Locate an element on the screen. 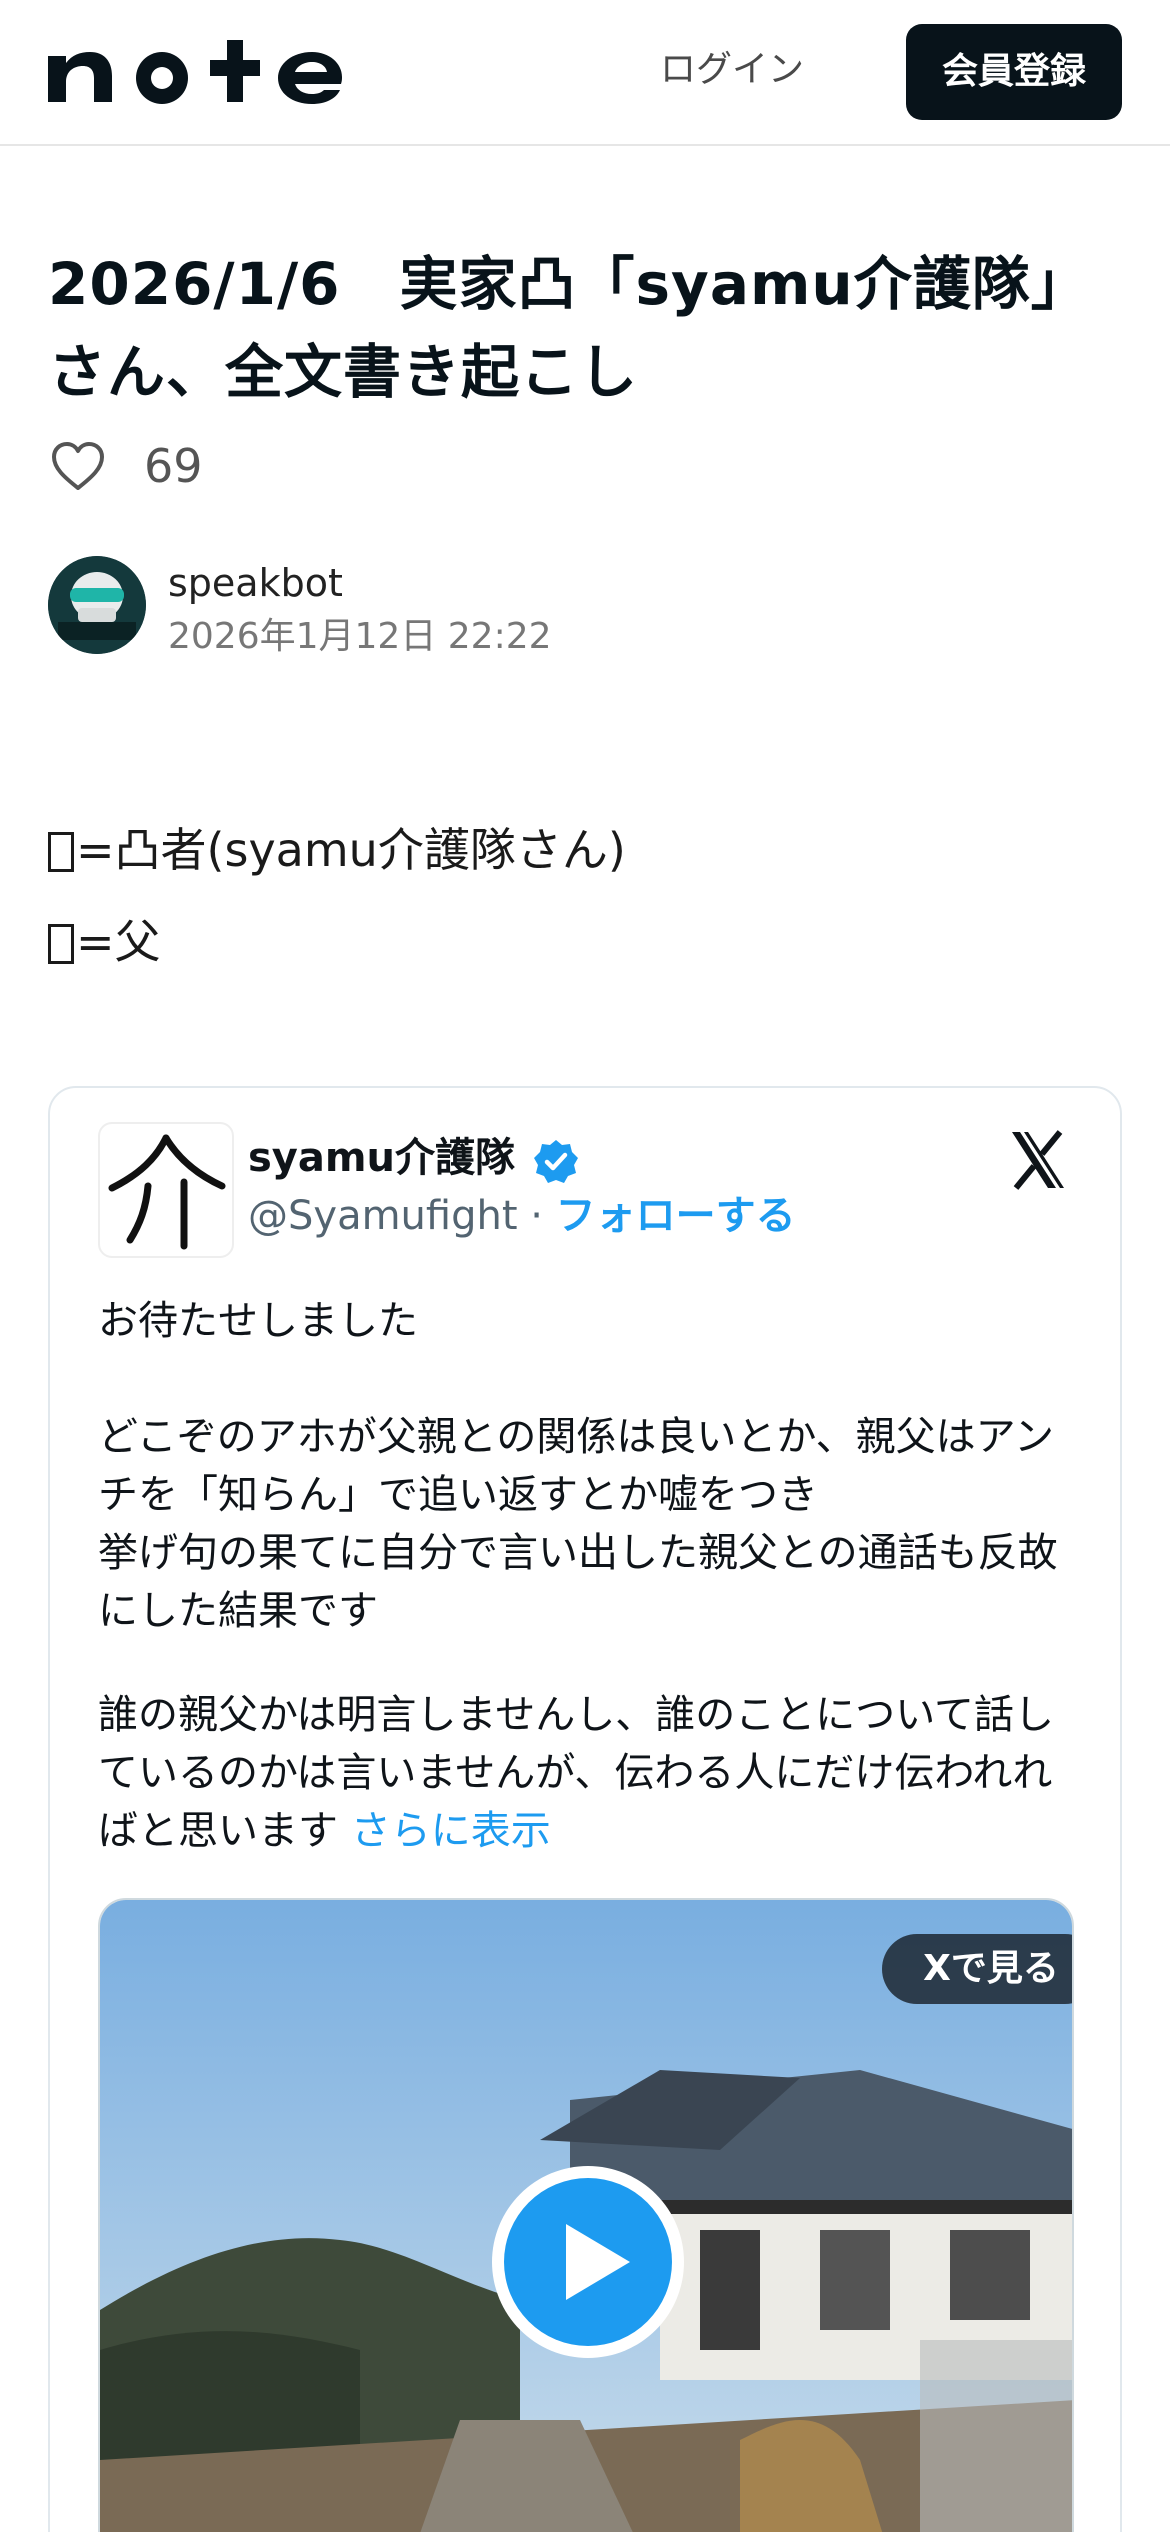 The width and height of the screenshot is (1170, 2532). tweet-author-name: syamu介護隊 is located at coordinates (381, 1158).